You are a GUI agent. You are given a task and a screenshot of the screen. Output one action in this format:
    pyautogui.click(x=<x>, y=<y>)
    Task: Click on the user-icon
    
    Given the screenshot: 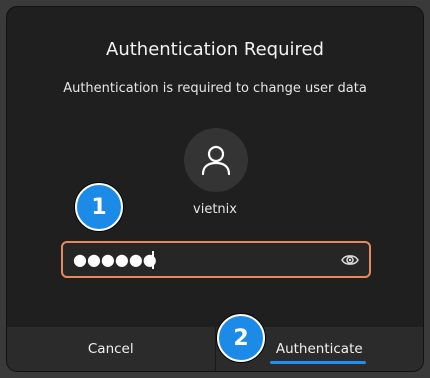 What is the action you would take?
    pyautogui.click(x=216, y=160)
    